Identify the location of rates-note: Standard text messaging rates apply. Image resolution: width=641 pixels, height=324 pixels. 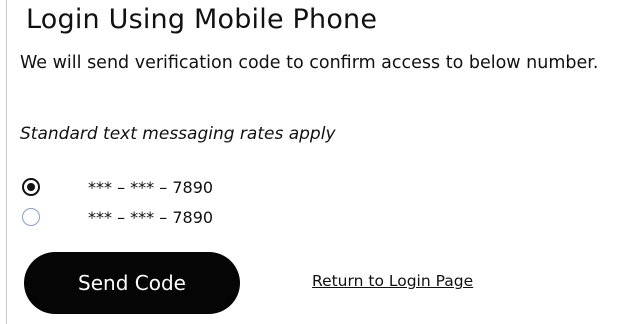
(178, 134).